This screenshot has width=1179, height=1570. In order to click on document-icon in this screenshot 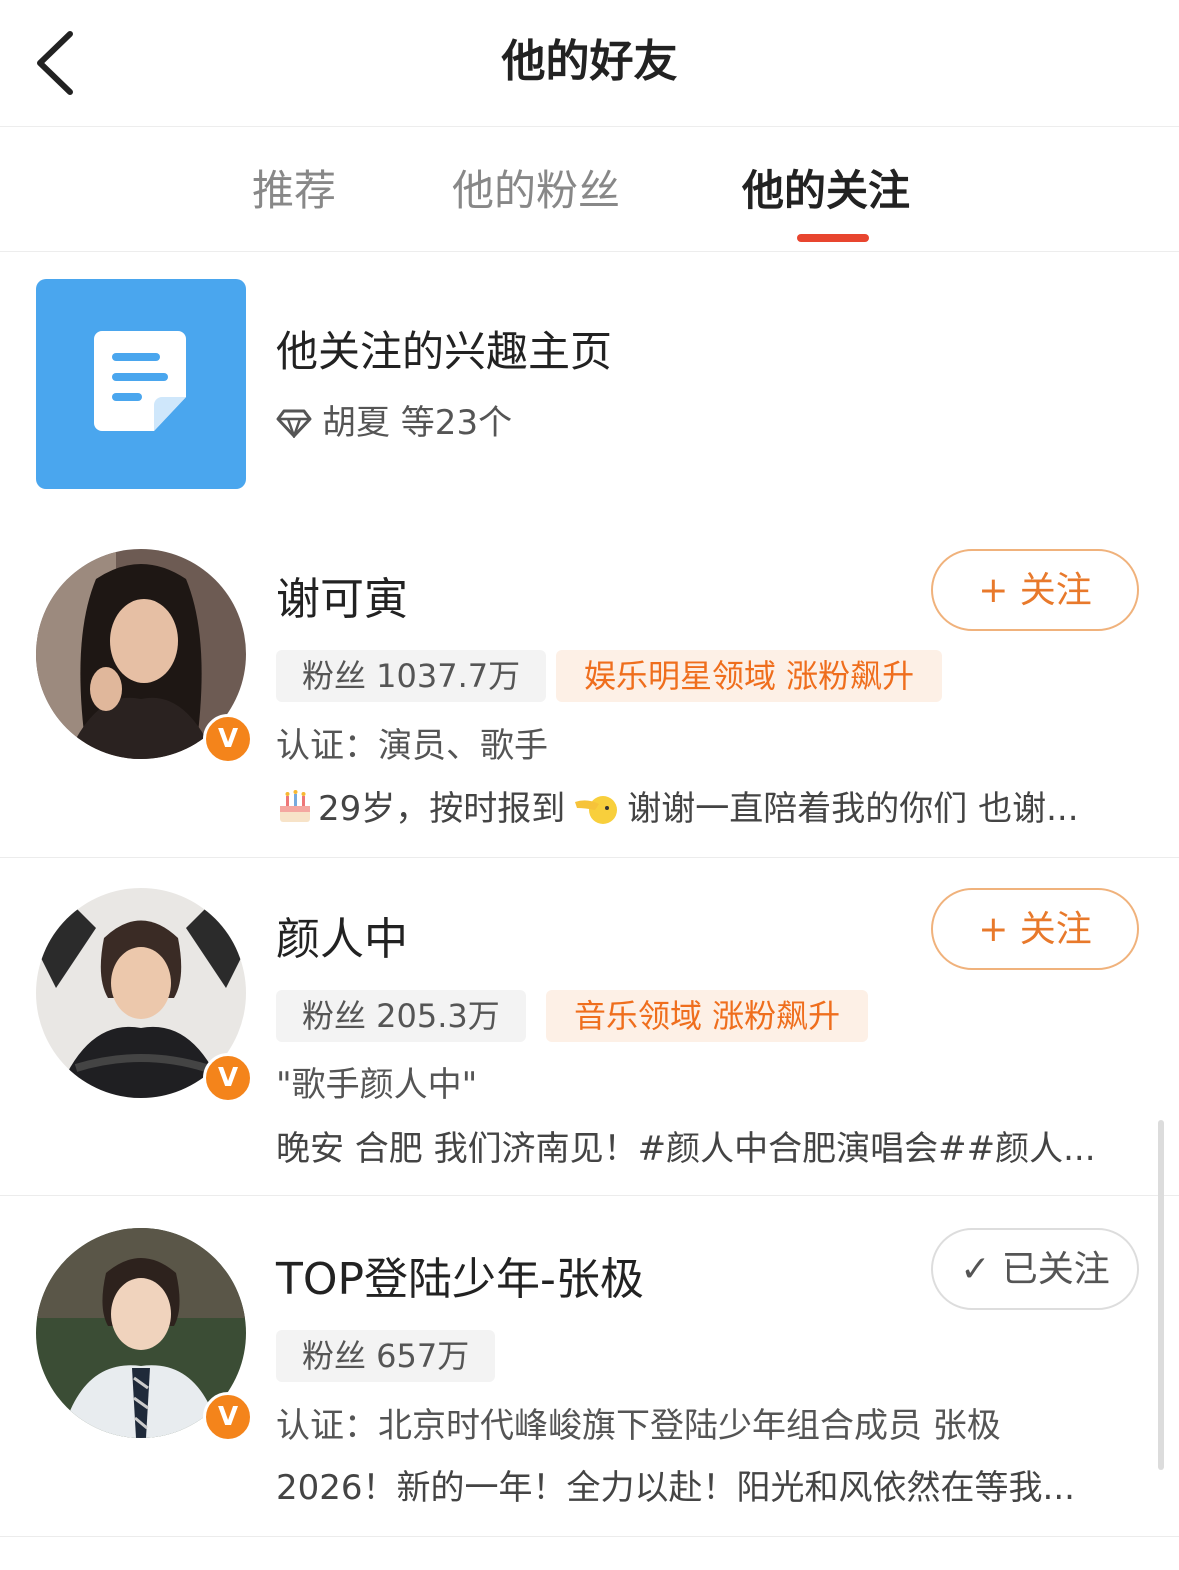, I will do `click(140, 381)`.